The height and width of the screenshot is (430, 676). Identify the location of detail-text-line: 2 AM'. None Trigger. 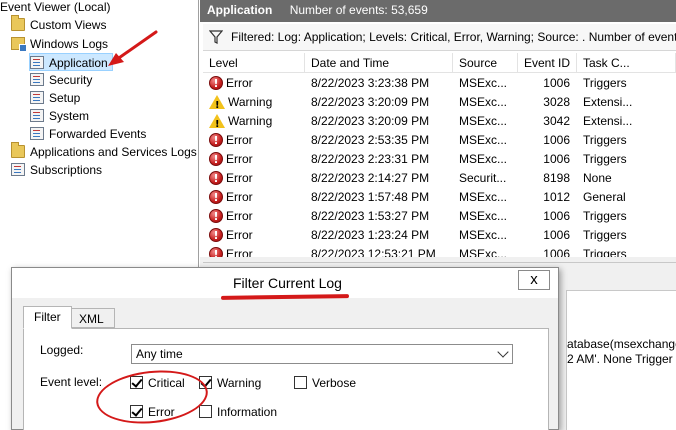
(620, 359).